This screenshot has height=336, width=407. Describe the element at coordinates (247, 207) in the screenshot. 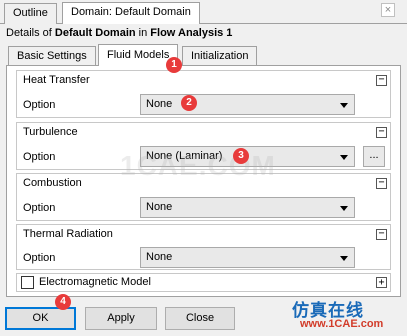

I see `combustion-option-select: None` at that location.